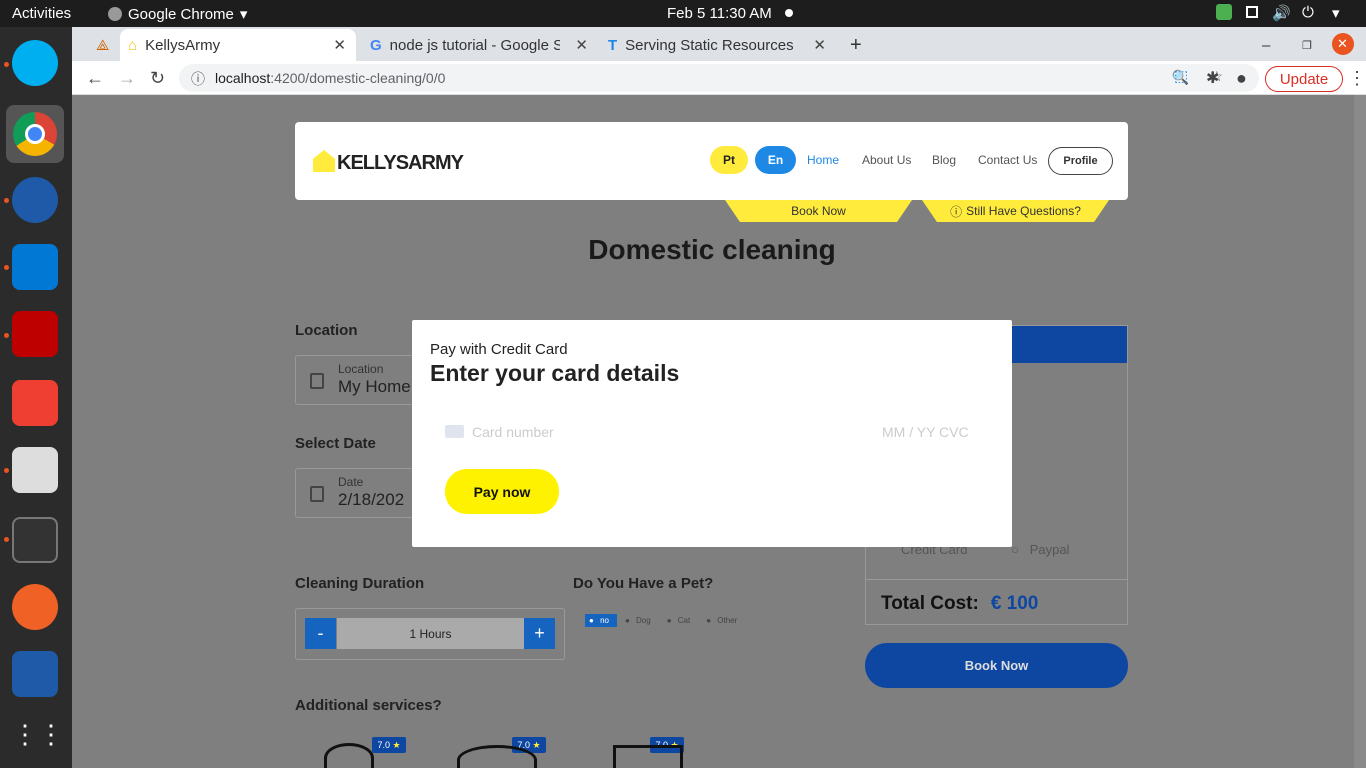  I want to click on shield-icon, so click(1224, 12).